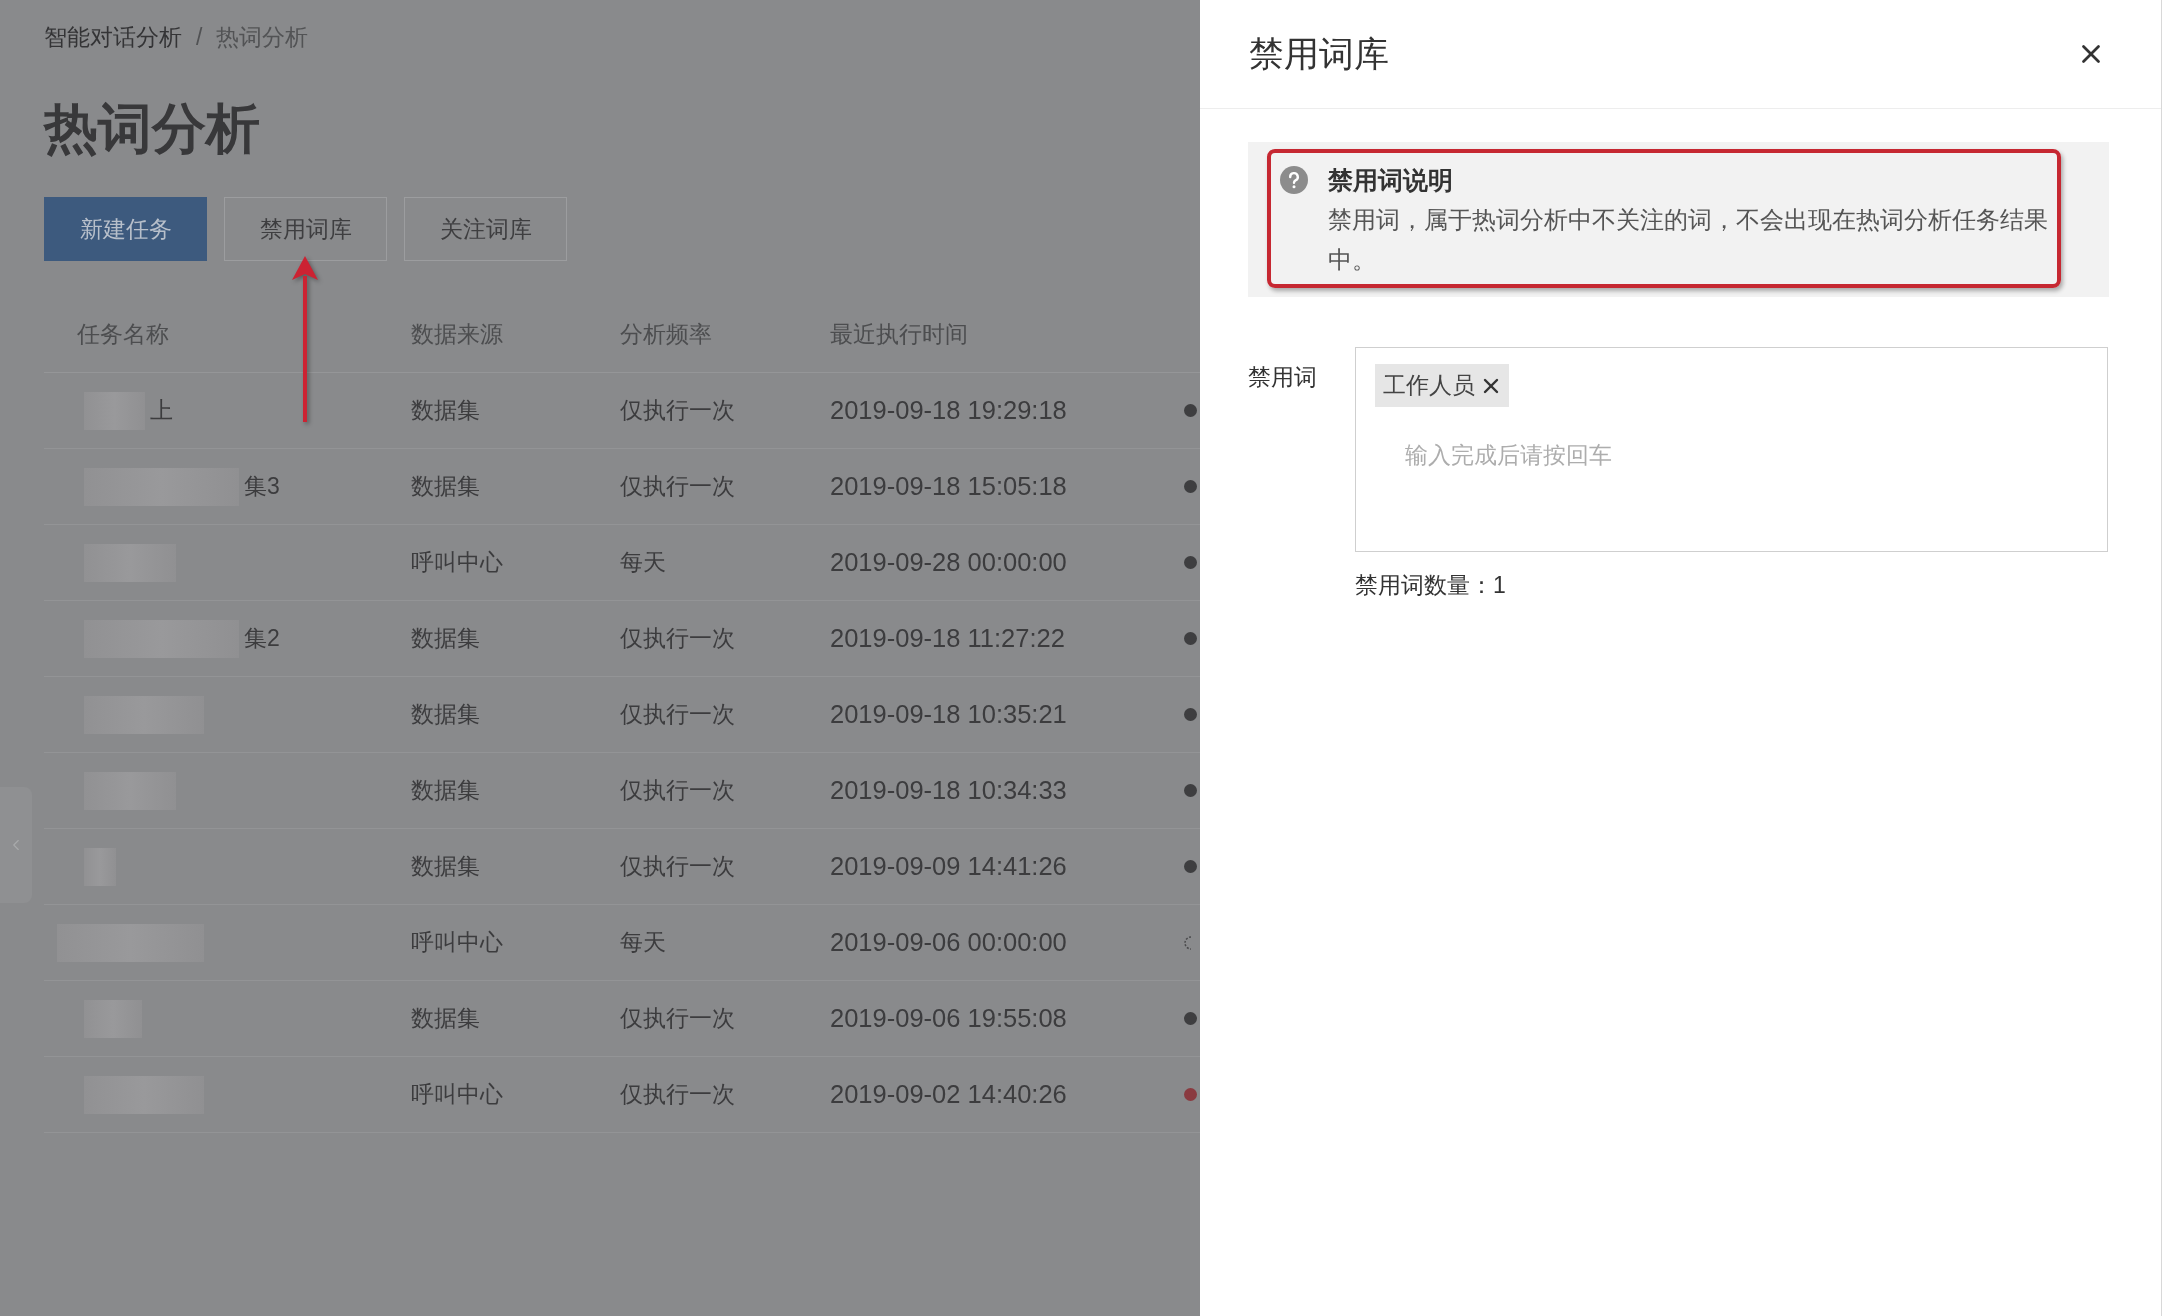 The width and height of the screenshot is (2162, 1316). I want to click on table-cell-text: 集2, so click(262, 639).